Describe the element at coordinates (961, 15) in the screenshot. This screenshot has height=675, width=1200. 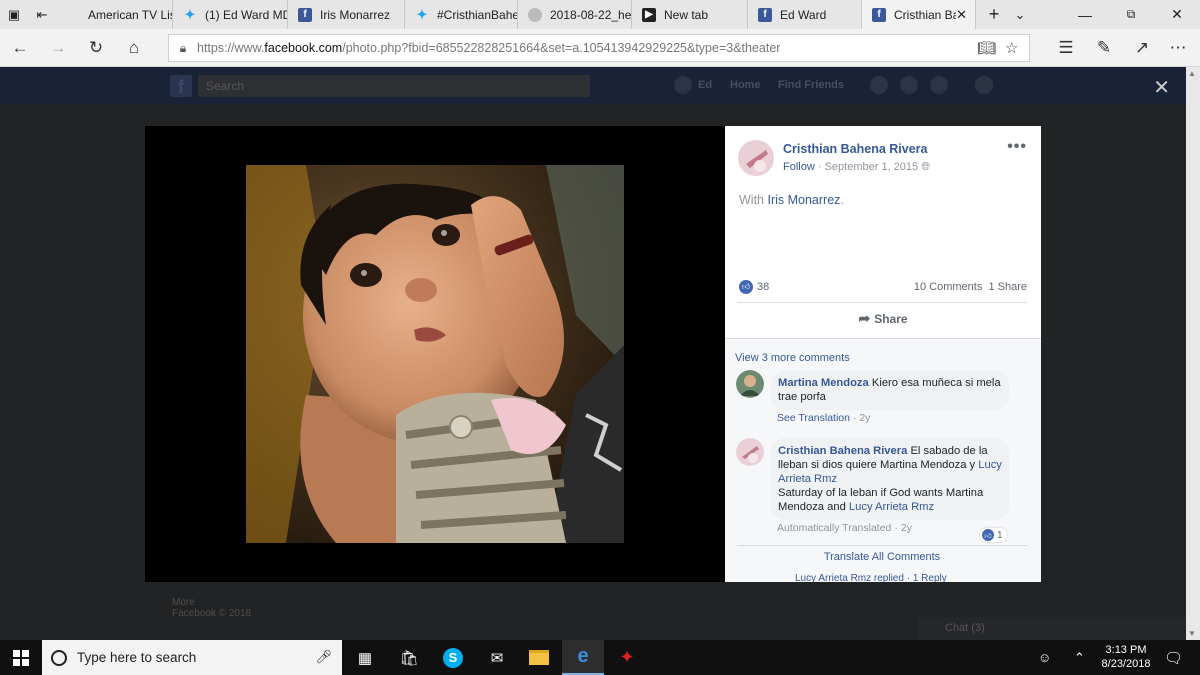
I see `close-tab-icon: ✕` at that location.